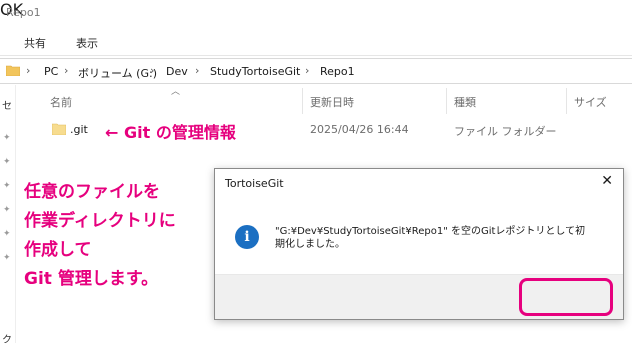 The height and width of the screenshot is (343, 632). I want to click on breadcrumb-studytortoisegit: StudyTortoiseGit, so click(255, 71).